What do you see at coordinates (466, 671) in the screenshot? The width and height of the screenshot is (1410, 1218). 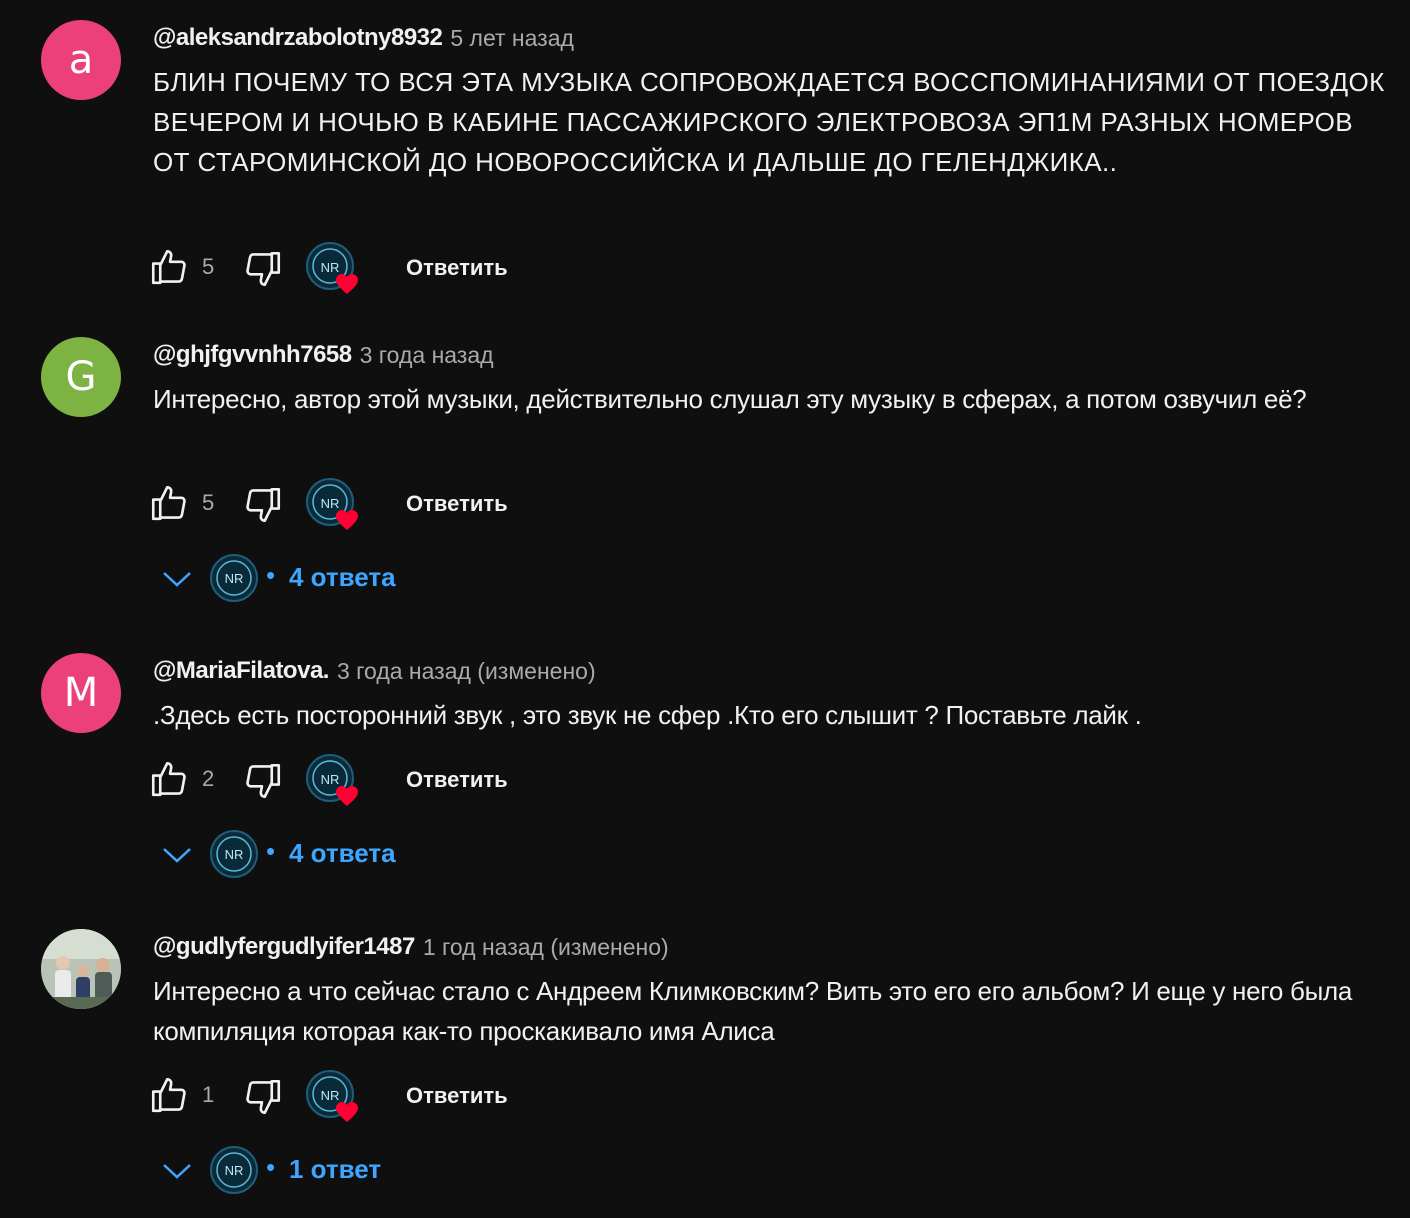 I see `timestamp: 3 года назад (изменено)` at bounding box center [466, 671].